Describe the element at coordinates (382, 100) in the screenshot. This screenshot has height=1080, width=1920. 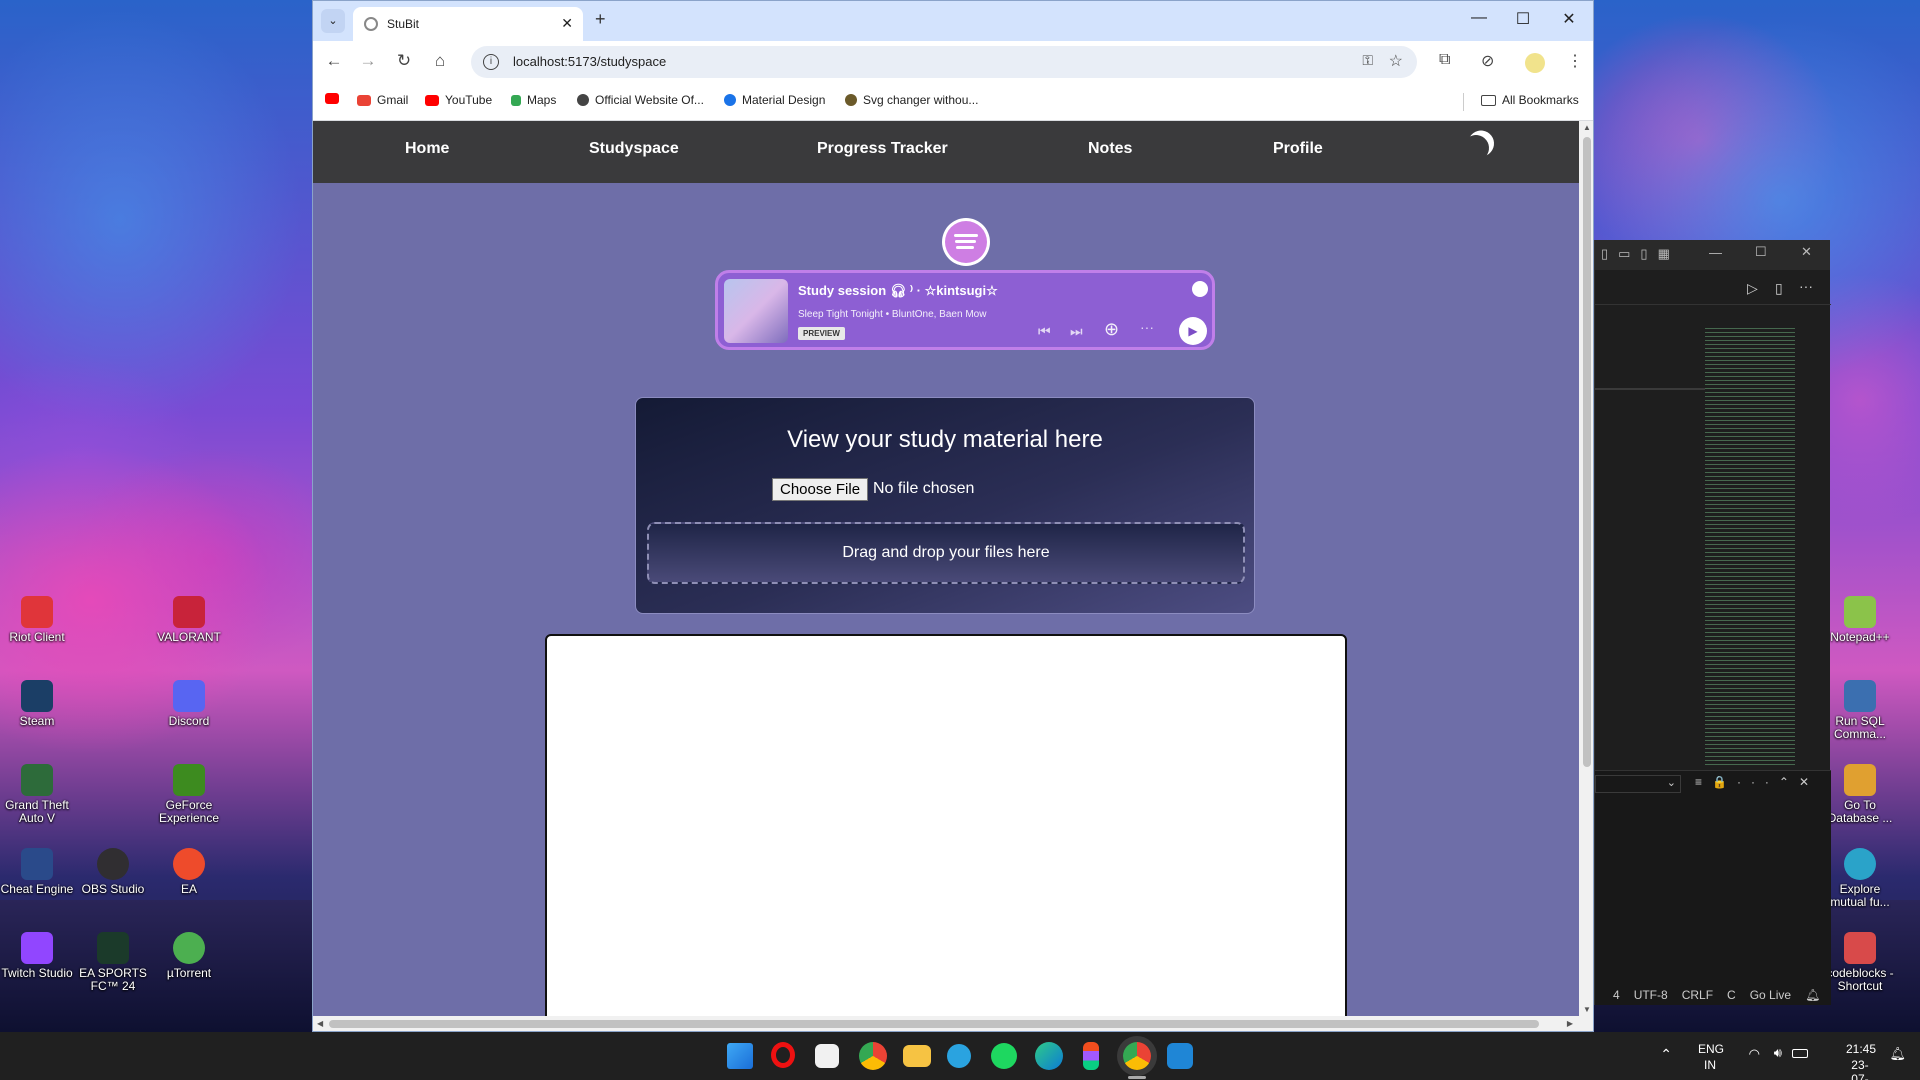
I see `bookmark-gmail: Gmail` at that location.